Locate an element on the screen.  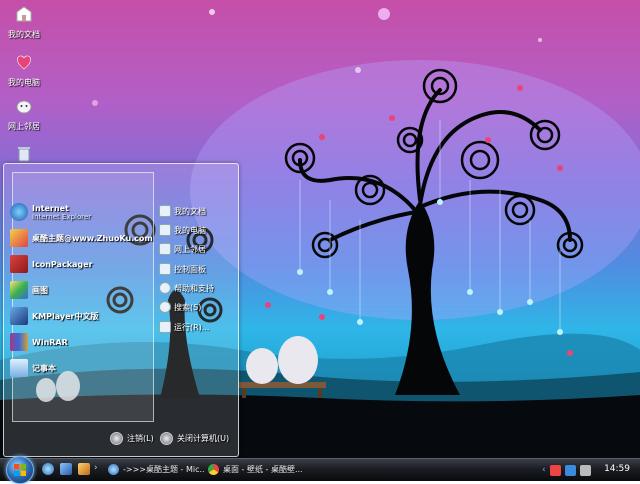
start-menu-link-help: 帮助和支持 is located at coordinates (198, 288).